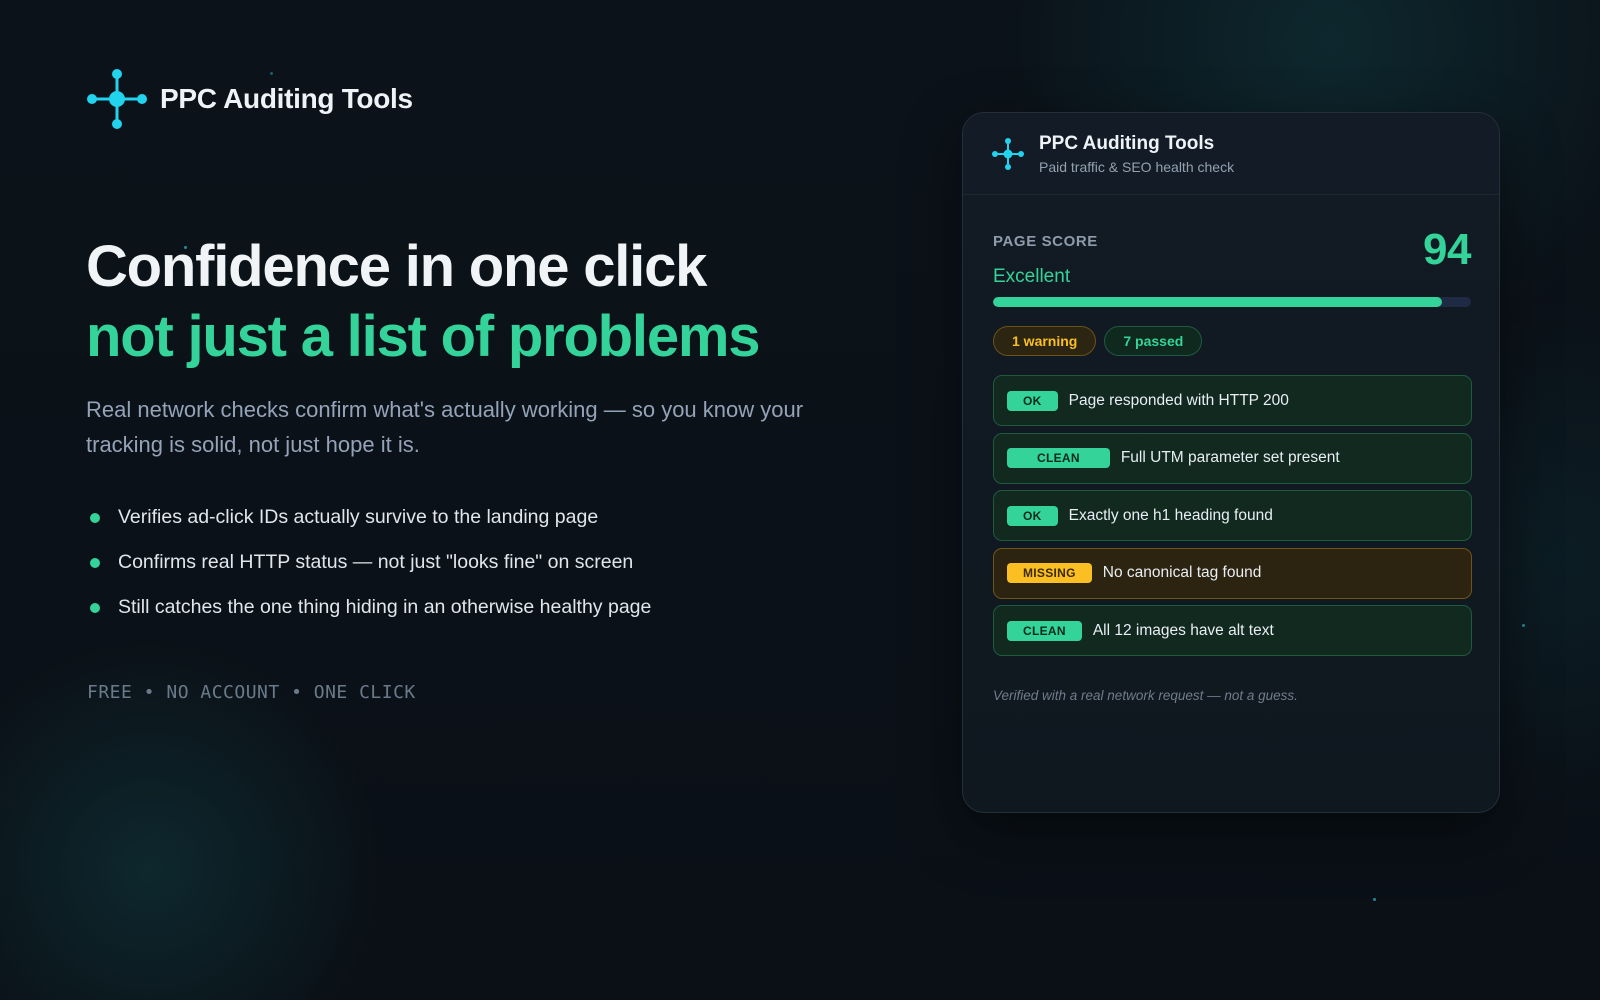 The height and width of the screenshot is (1000, 1600). I want to click on check-row: CLEAN All 12 images have alt text, so click(1232, 630).